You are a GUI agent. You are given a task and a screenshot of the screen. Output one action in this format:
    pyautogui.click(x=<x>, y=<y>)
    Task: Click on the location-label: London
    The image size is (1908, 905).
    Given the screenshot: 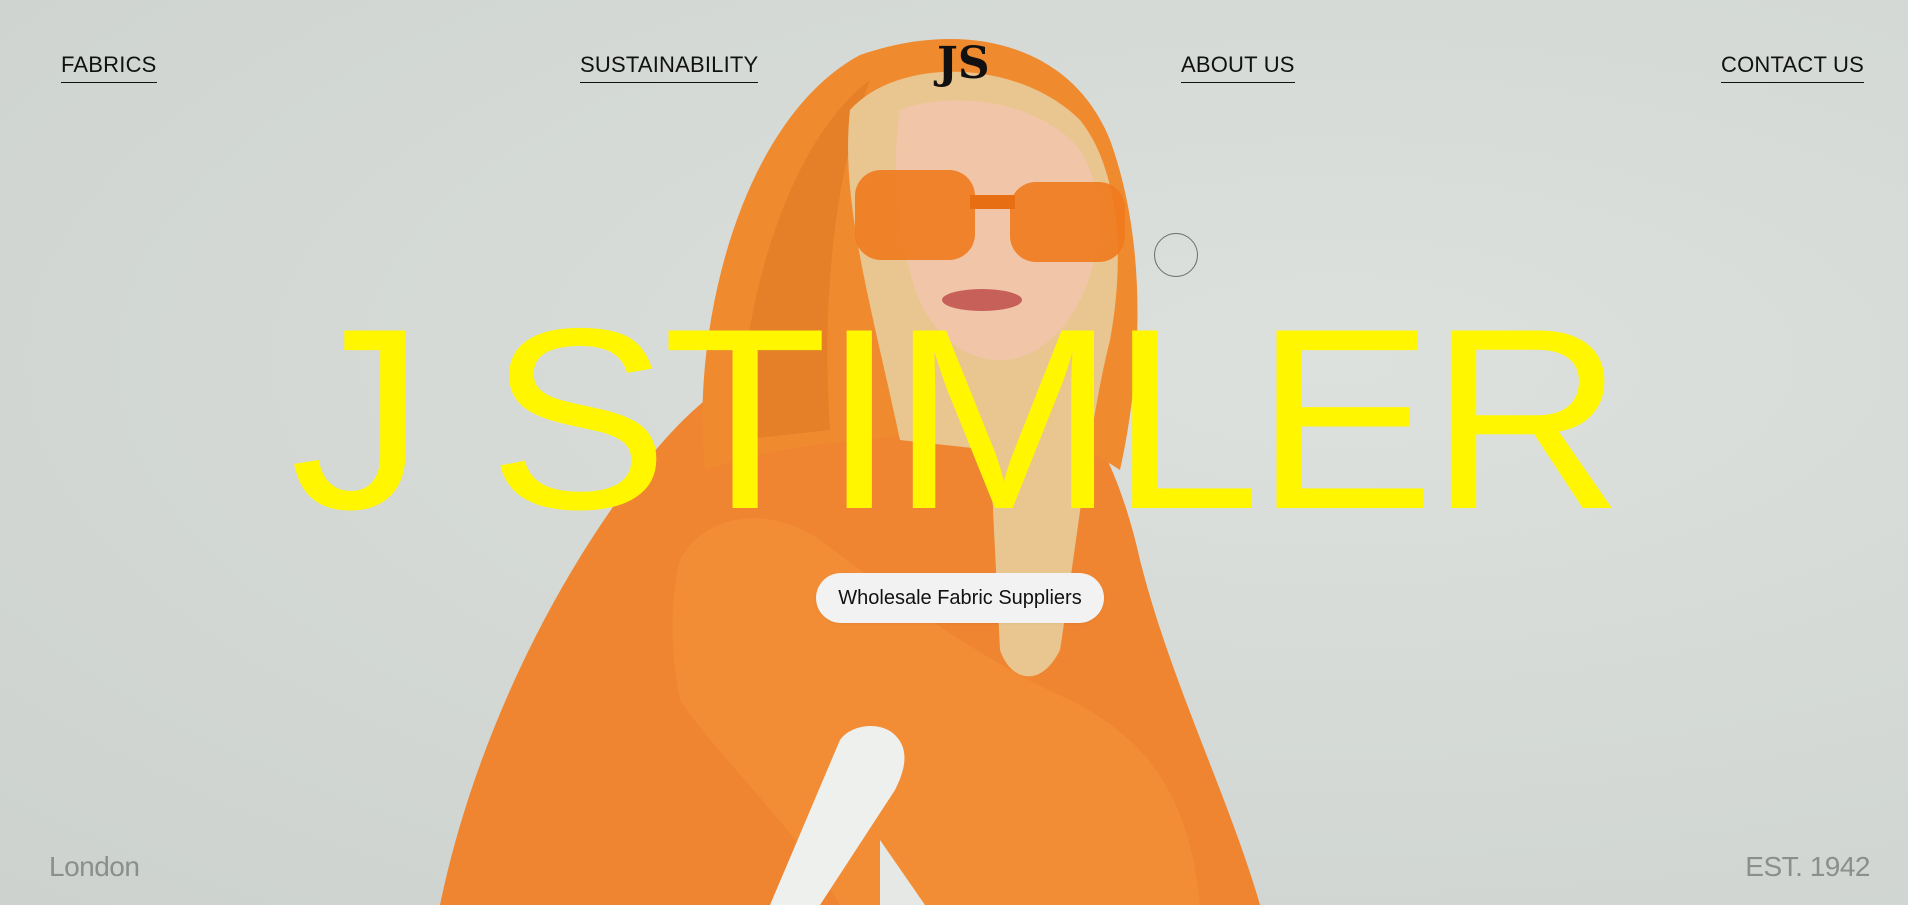 What is the action you would take?
    pyautogui.click(x=94, y=866)
    